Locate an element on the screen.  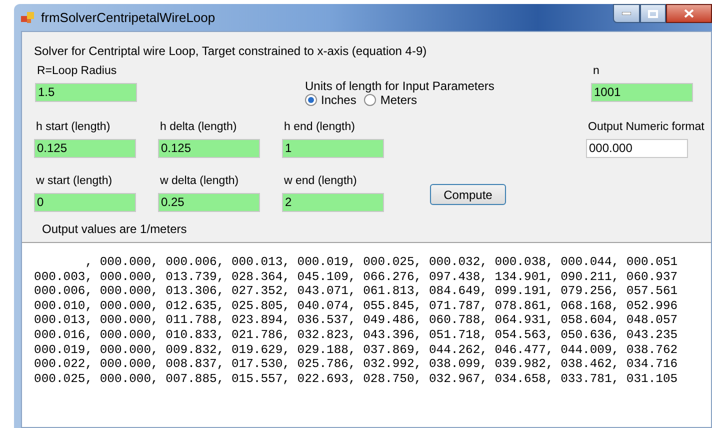
output-line: 000.025, 000.000, 007.885, 015.557, 022.693, 028.750, 032.967, 034.658, 033.781, 031.105 is located at coordinates (356, 379).